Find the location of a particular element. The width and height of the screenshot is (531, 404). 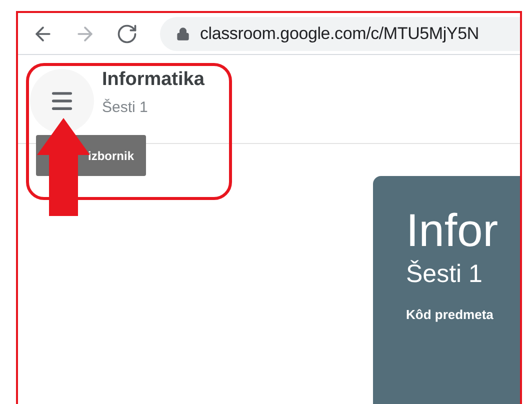

reload-icon is located at coordinates (127, 33).